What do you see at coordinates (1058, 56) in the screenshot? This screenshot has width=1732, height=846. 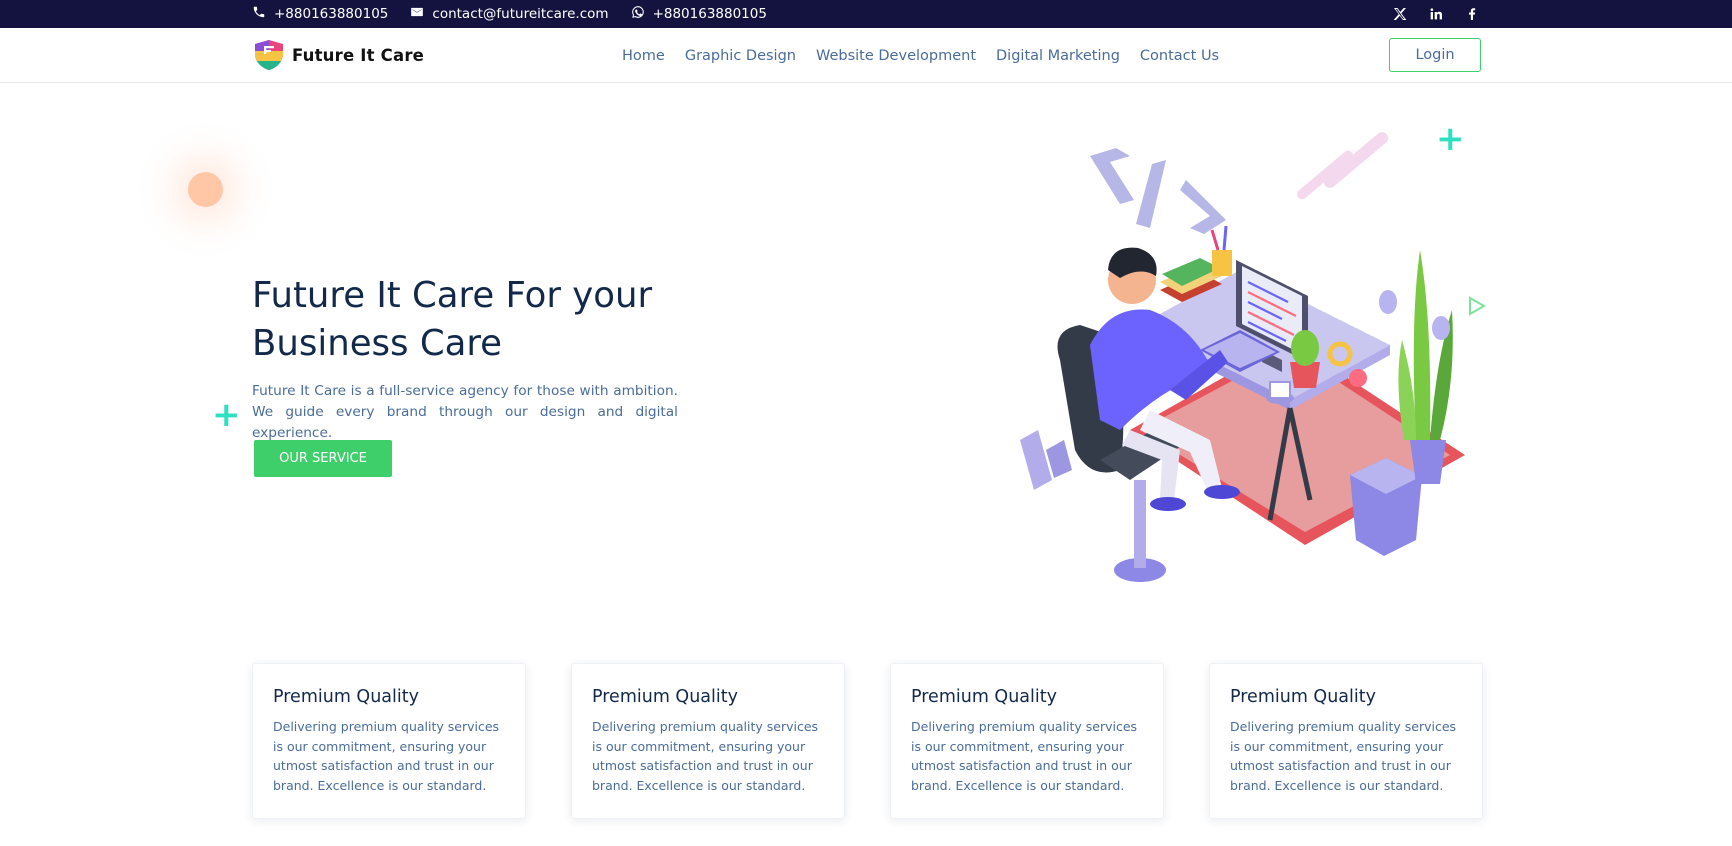 I see `nav-digital-marketing: Digital Marketing` at bounding box center [1058, 56].